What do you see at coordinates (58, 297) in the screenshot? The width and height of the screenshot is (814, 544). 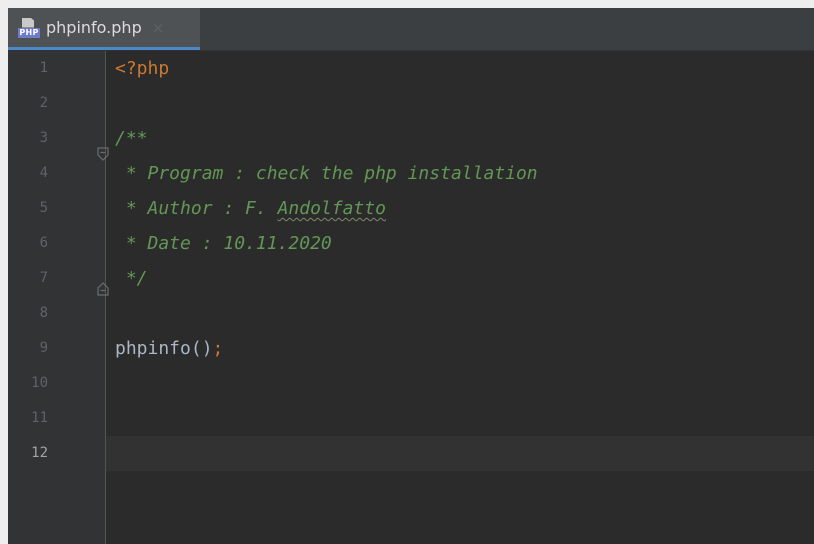 I see `line-number-gutter: 1 2 3 4 5 6 7 8 9 10 11 12` at bounding box center [58, 297].